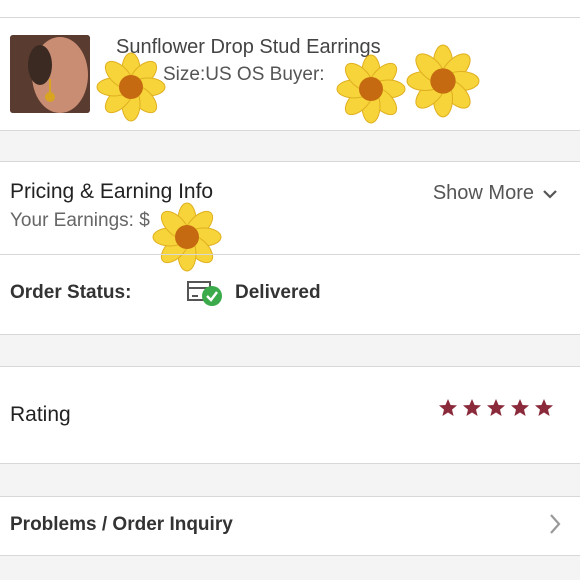  What do you see at coordinates (50, 74) in the screenshot?
I see `item-thumbnail` at bounding box center [50, 74].